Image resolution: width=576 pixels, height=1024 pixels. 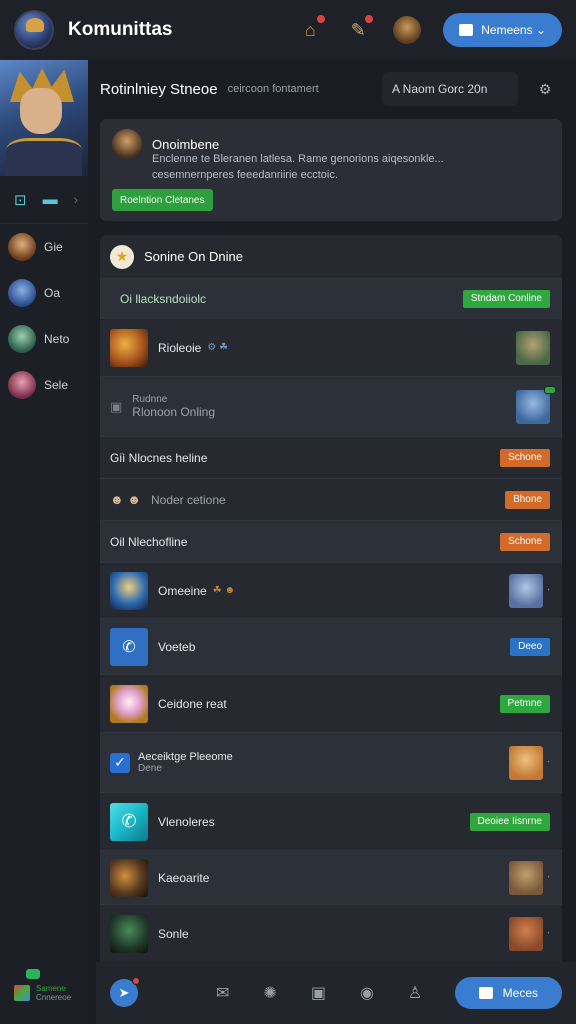 I want to click on rail-user-item: Sele, so click(x=44, y=385).